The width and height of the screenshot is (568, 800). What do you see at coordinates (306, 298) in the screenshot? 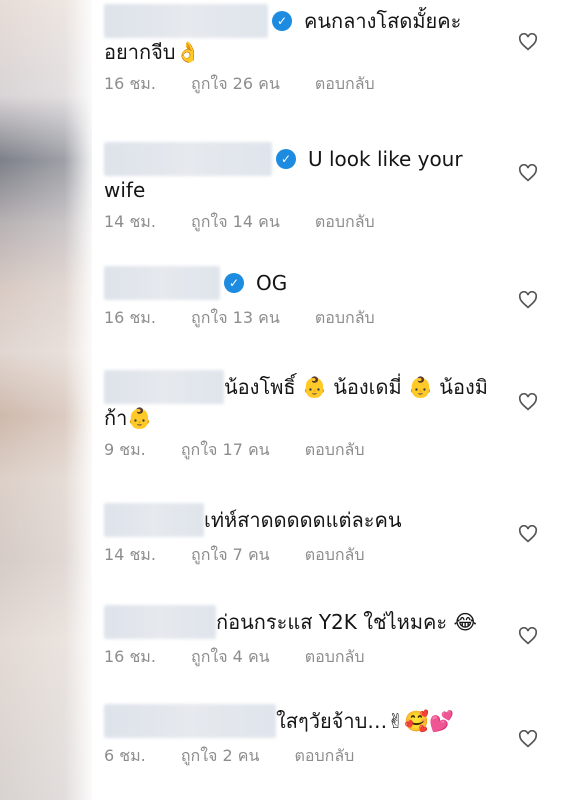
I see `comment-item: ✓ OG 16 ชม. ถูกใจ 13 คน ตอบกลับ` at bounding box center [306, 298].